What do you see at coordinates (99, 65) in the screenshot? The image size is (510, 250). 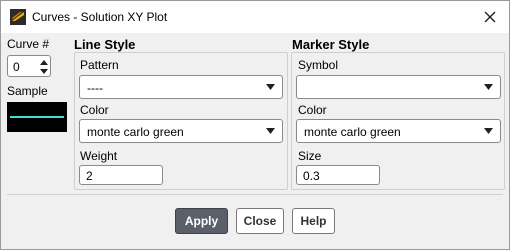 I see `pattern-label: Pattern` at bounding box center [99, 65].